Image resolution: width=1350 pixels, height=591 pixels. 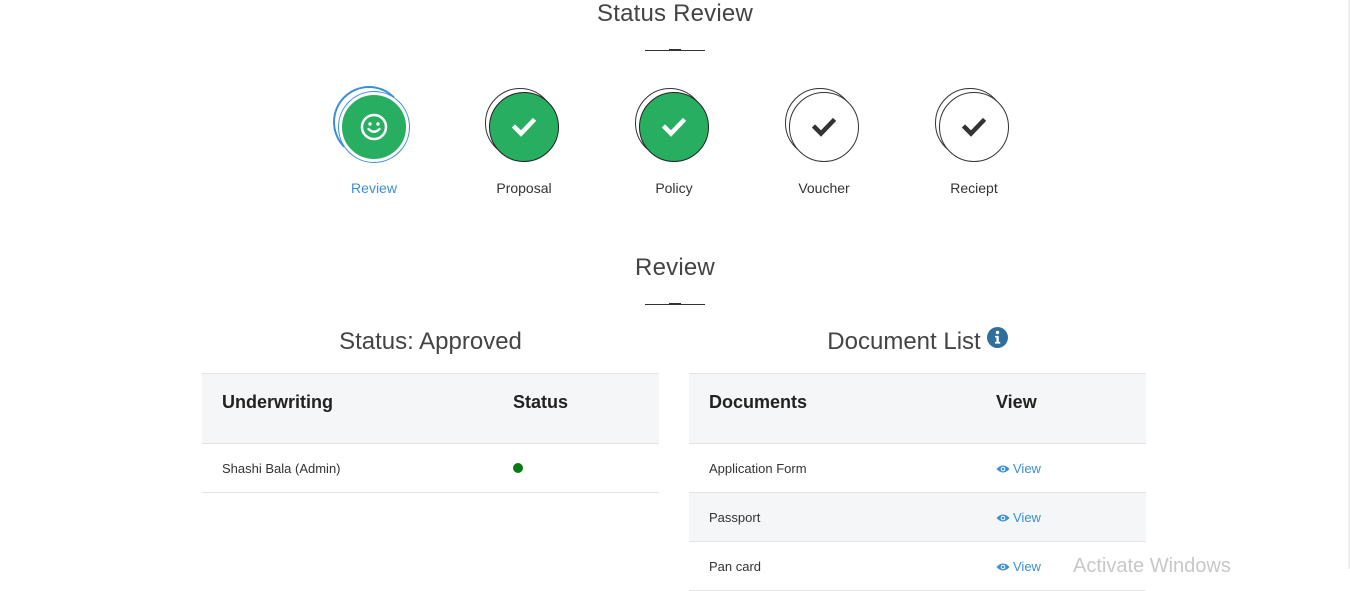 What do you see at coordinates (1016, 402) in the screenshot?
I see `column-header-view: View` at bounding box center [1016, 402].